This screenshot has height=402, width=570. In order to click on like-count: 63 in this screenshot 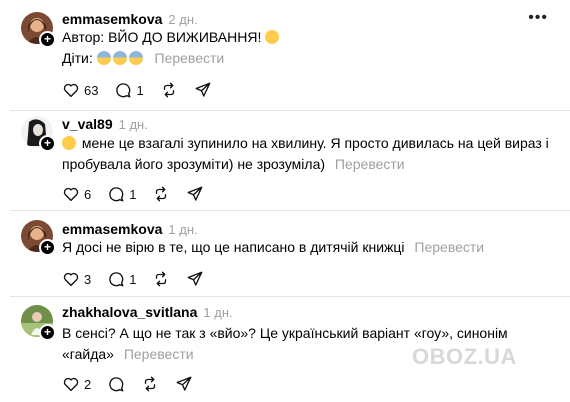, I will do `click(91, 90)`.